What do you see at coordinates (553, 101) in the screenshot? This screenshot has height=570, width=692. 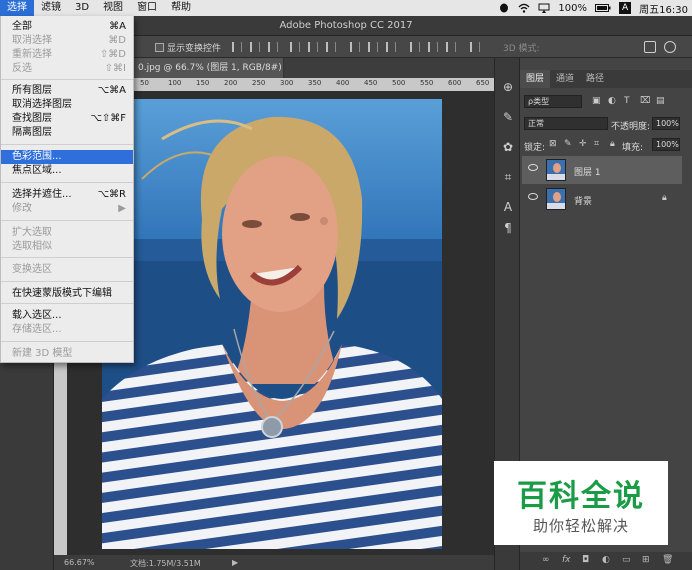 I see `filter-kind-select: ρ类型` at bounding box center [553, 101].